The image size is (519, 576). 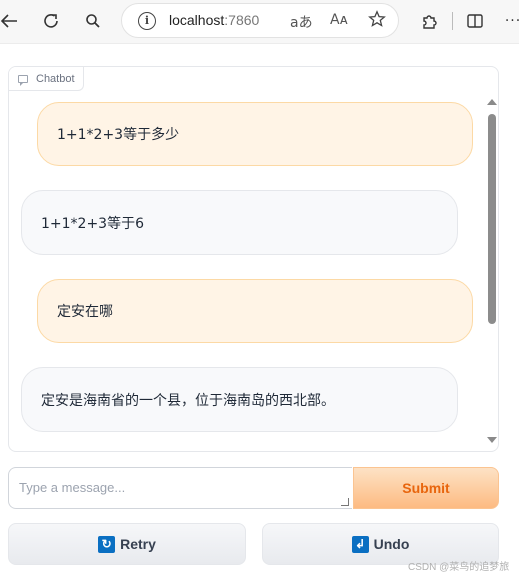 What do you see at coordinates (452, 21) in the screenshot?
I see `toolbar-separator` at bounding box center [452, 21].